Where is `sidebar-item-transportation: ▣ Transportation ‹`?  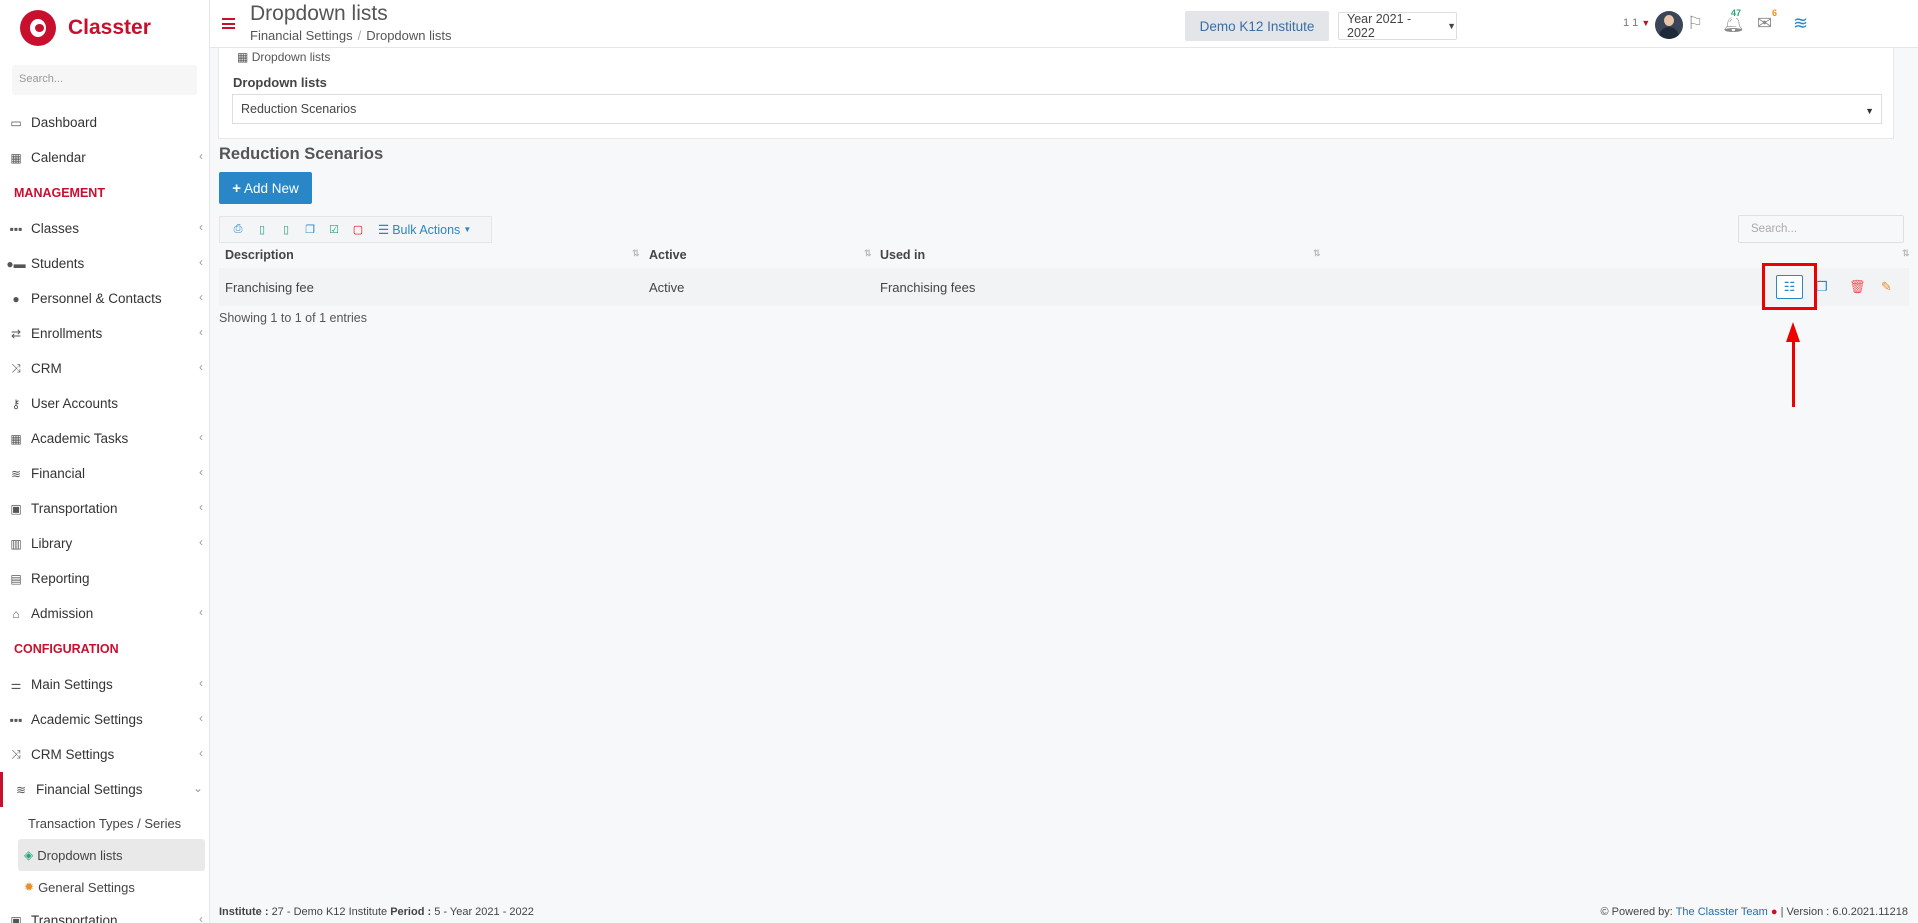
sidebar-item-transportation: ▣ Transportation ‹ is located at coordinates (104, 508).